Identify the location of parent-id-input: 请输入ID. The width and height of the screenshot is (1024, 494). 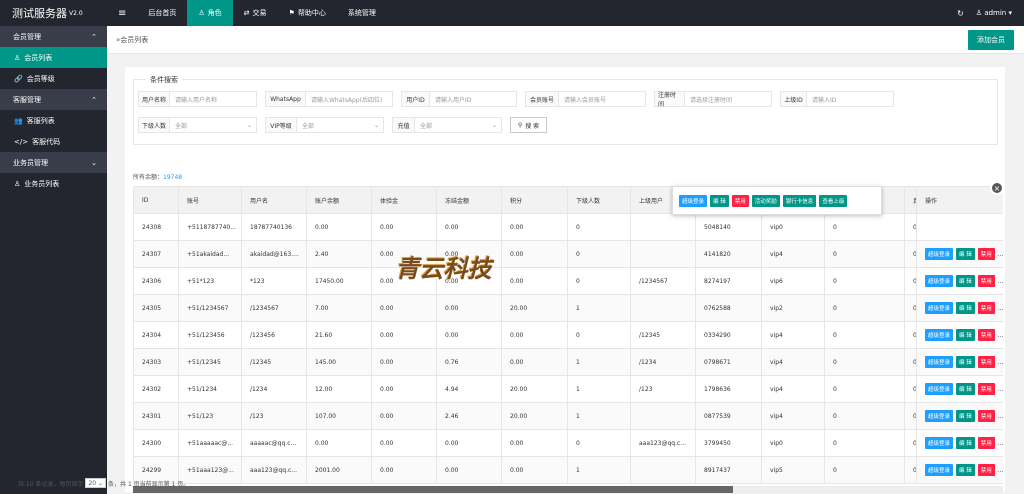
(850, 99).